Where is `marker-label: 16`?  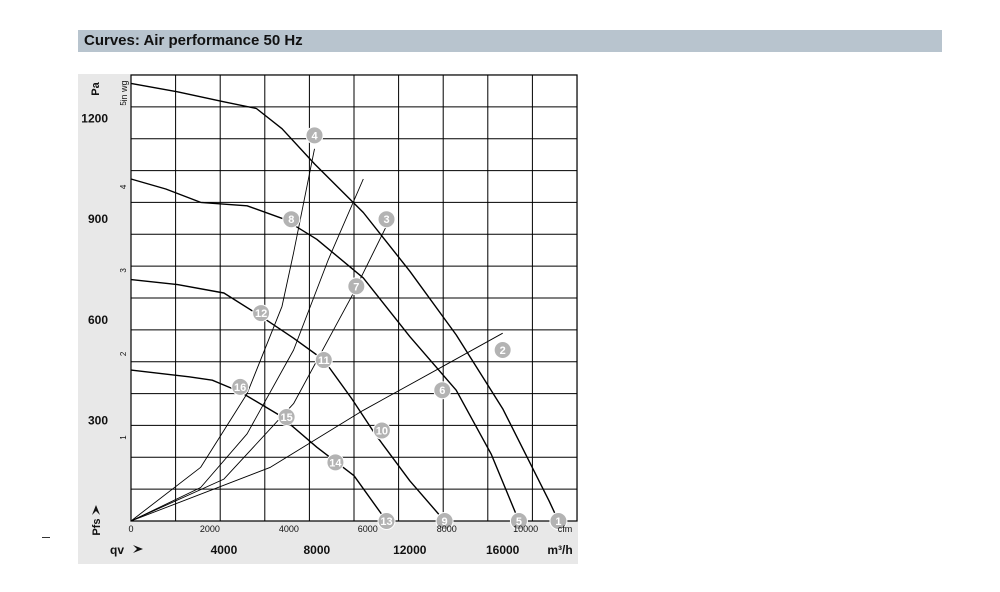
marker-label: 16 is located at coordinates (240, 388).